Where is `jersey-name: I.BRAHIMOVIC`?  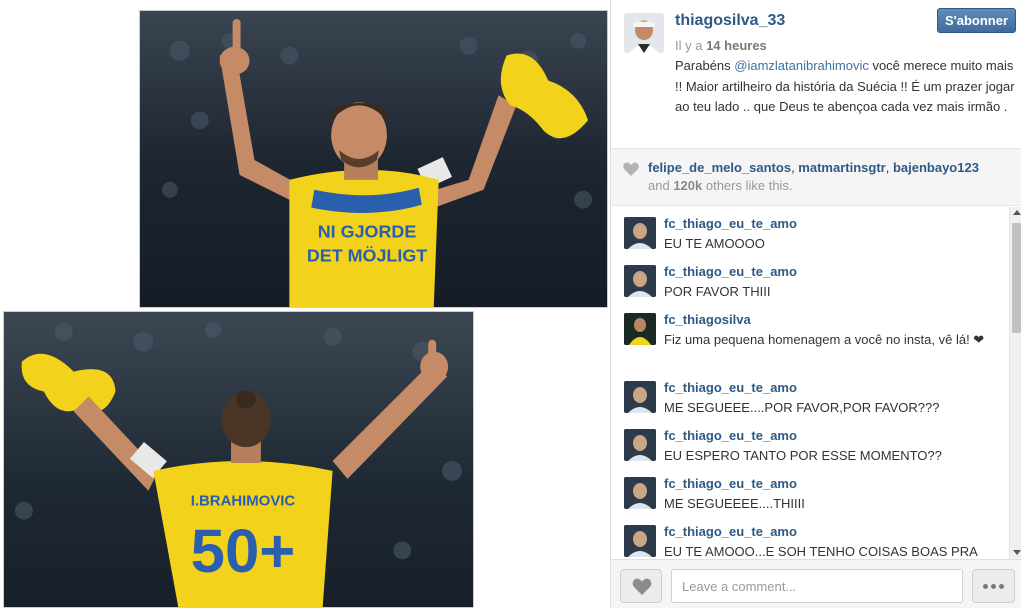
jersey-name: I.BRAHIMOVIC is located at coordinates (243, 502).